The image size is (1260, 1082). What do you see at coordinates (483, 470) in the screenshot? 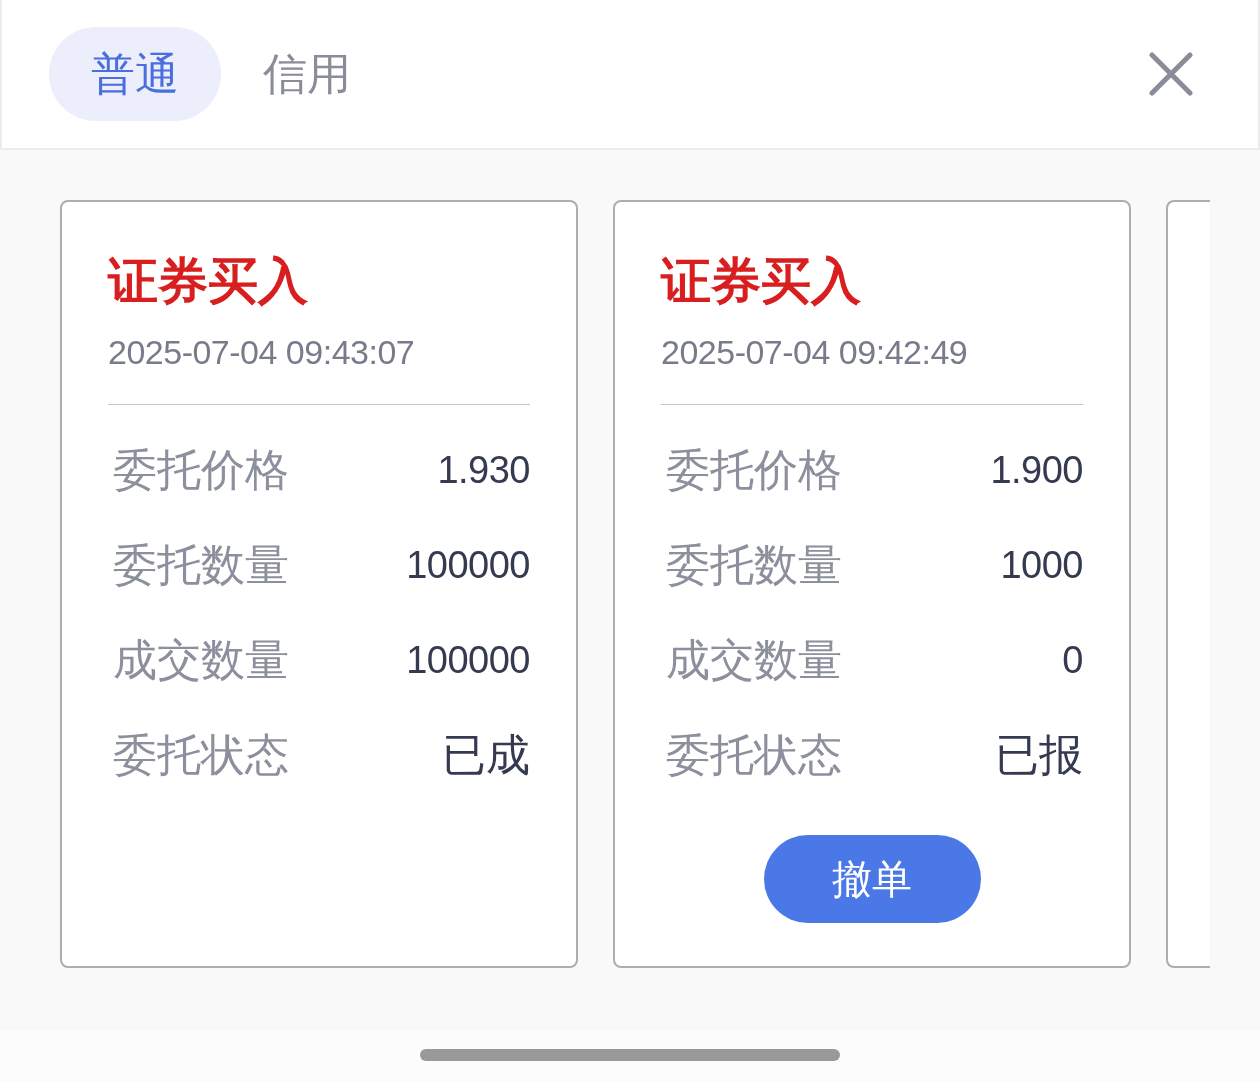
I see `field-value: 1.930` at bounding box center [483, 470].